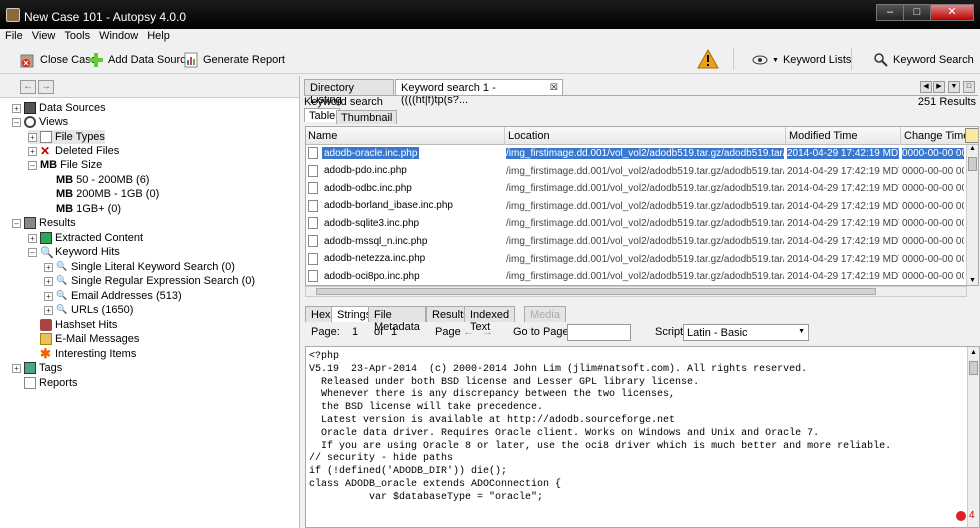 This screenshot has height=528, width=980. What do you see at coordinates (40, 122) in the screenshot?
I see `tree-views: – Views` at bounding box center [40, 122].